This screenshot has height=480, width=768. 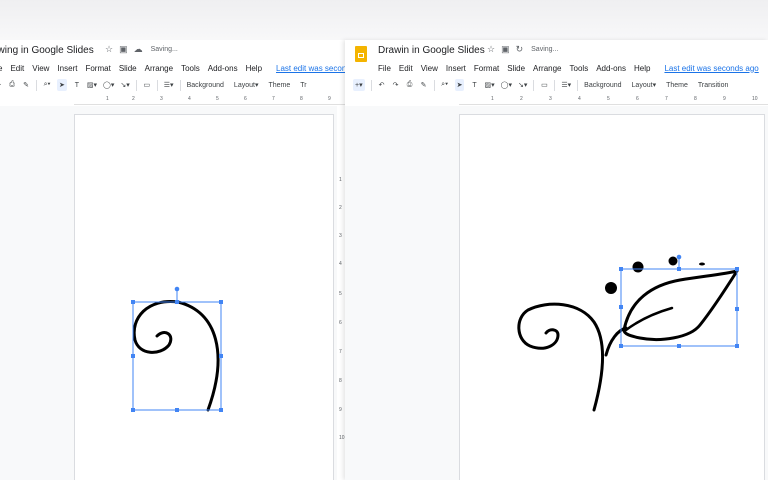 I want to click on spiral-stem-stroke, so click(x=561, y=357).